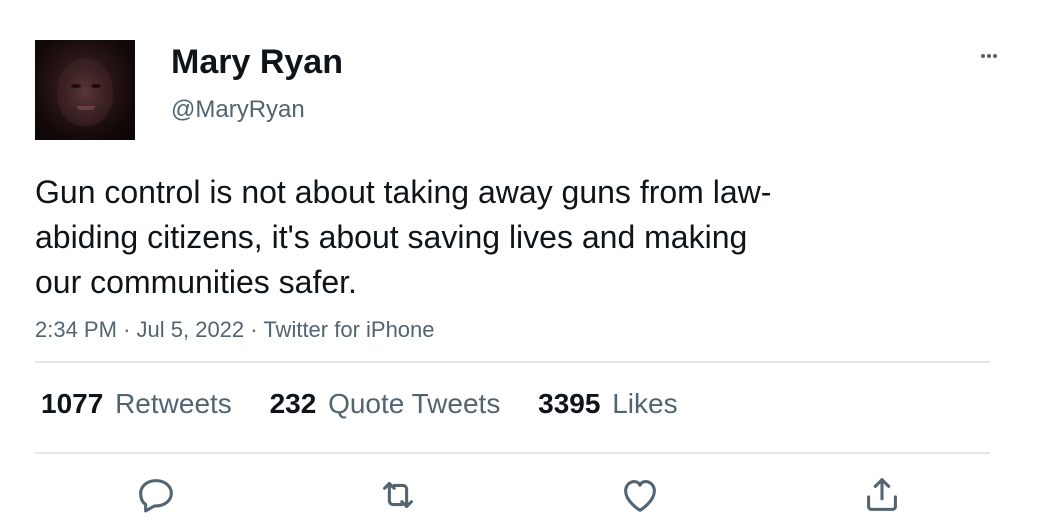 Image resolution: width=1050 pixels, height=525 pixels. I want to click on divider-top, so click(512, 362).